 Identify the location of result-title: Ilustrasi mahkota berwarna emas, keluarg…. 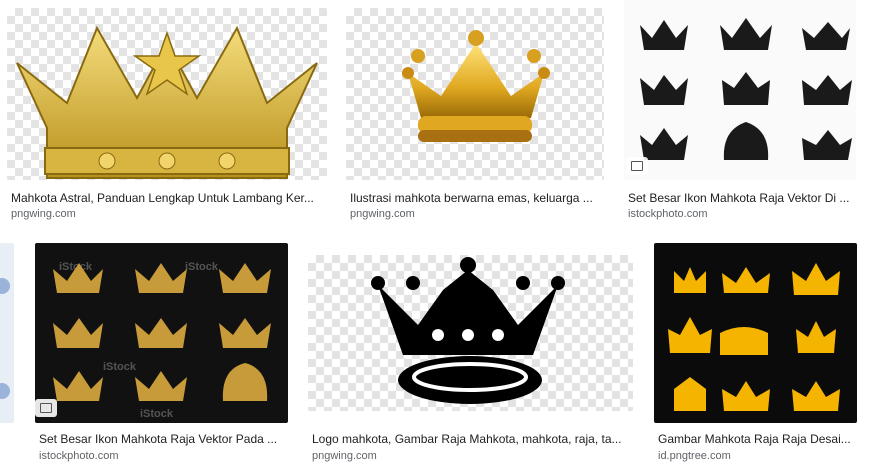
(476, 198).